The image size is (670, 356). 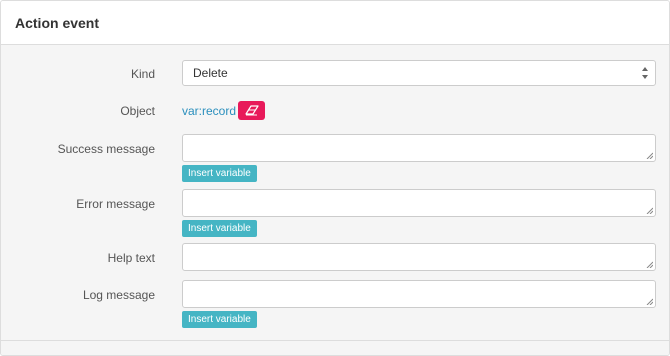 What do you see at coordinates (57, 22) in the screenshot?
I see `panel-title: Action event` at bounding box center [57, 22].